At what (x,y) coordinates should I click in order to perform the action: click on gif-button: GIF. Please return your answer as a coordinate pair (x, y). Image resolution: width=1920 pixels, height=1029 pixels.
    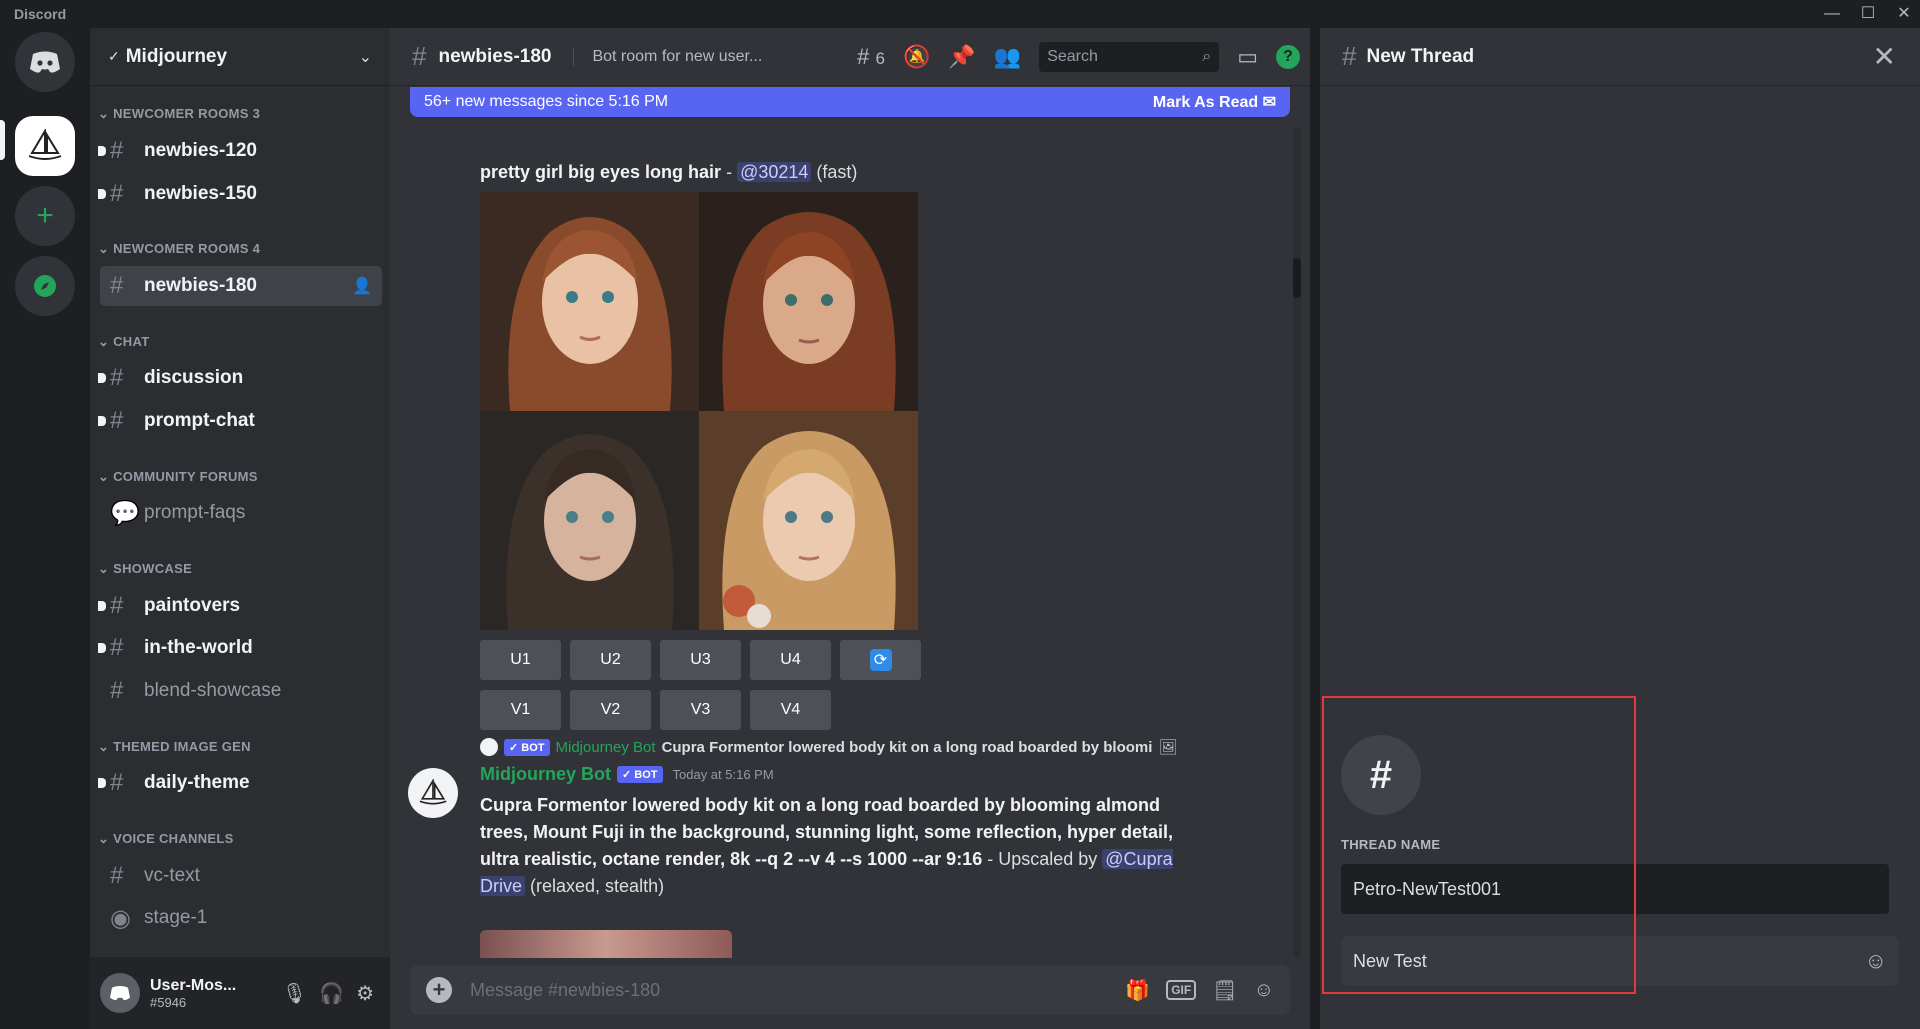
    Looking at the image, I should click on (1181, 990).